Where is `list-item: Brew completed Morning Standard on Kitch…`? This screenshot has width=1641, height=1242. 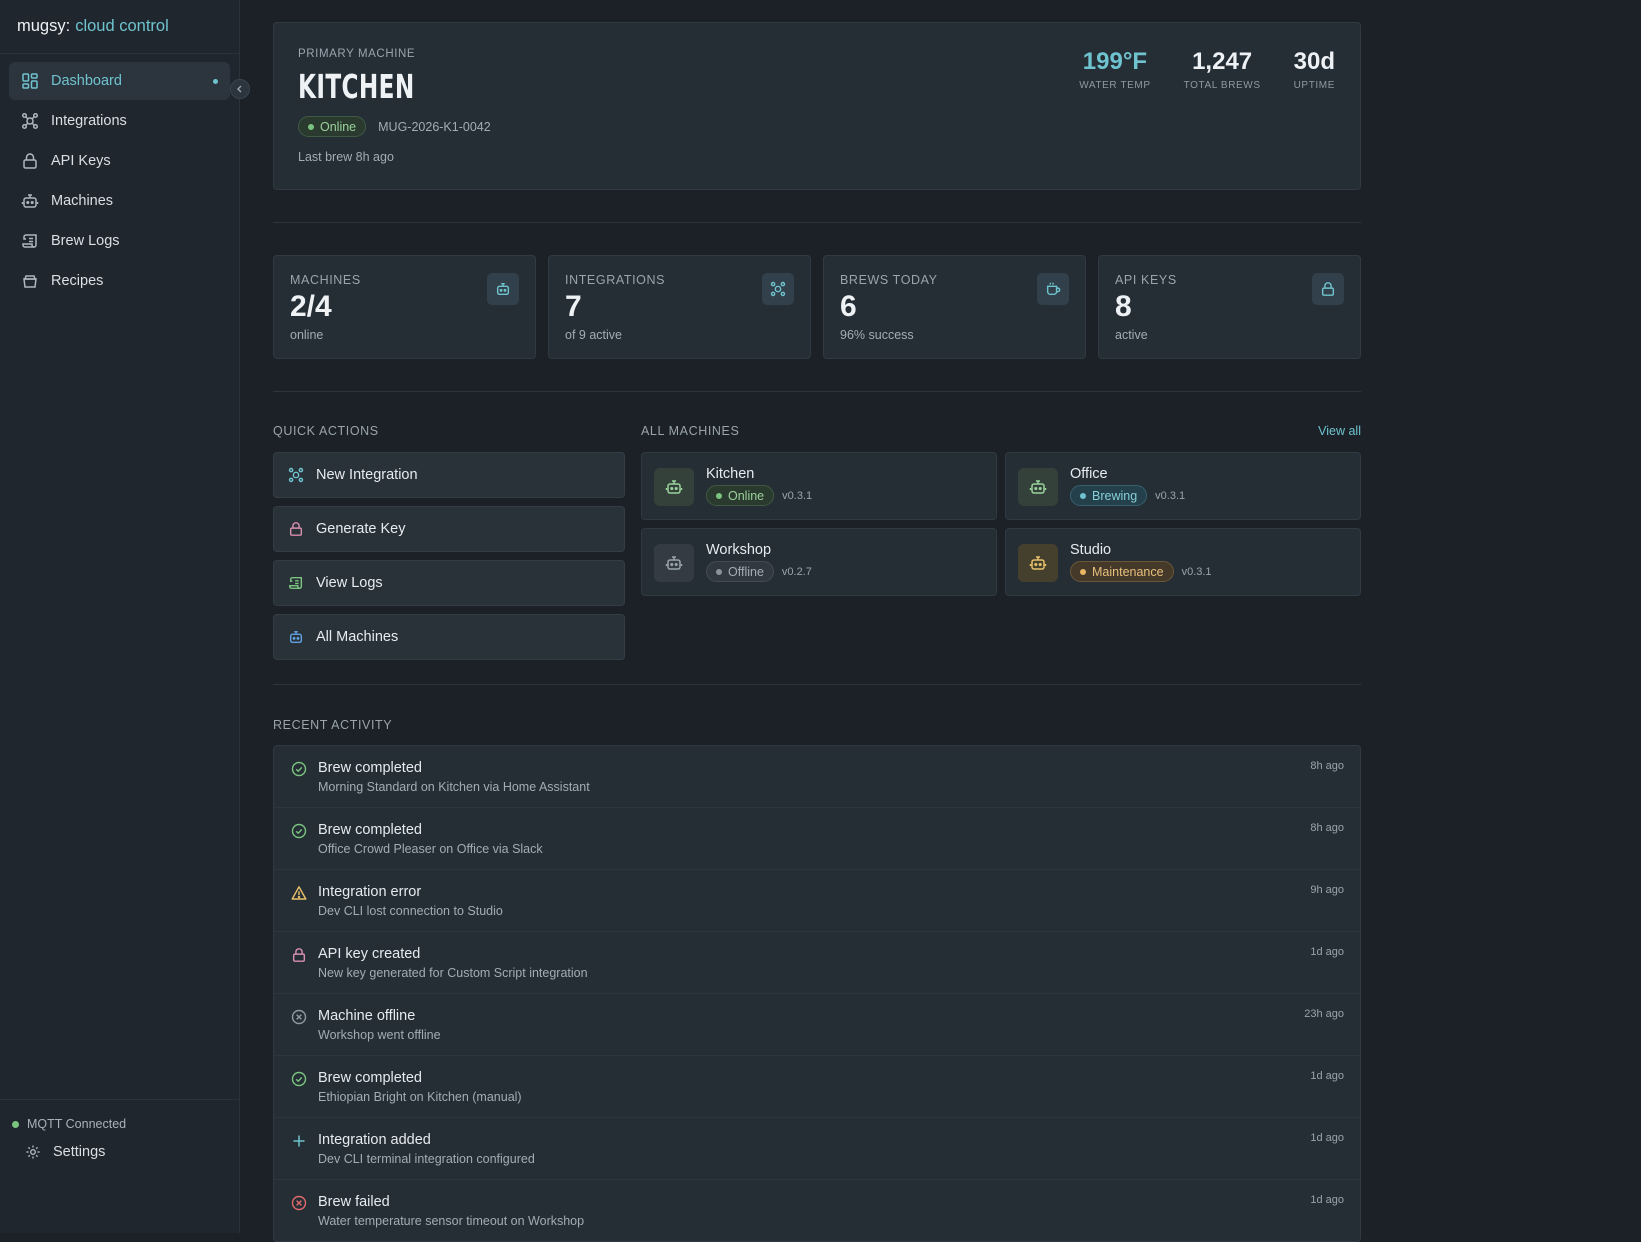
list-item: Brew completed Morning Standard on Kitch… is located at coordinates (817, 777).